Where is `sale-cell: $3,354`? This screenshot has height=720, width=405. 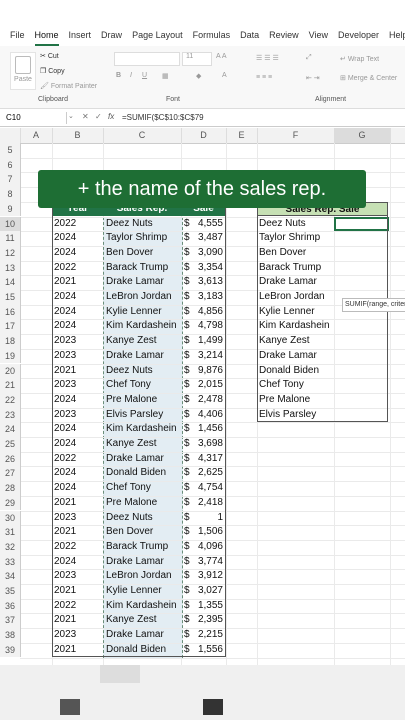 sale-cell: $3,354 is located at coordinates (204, 268).